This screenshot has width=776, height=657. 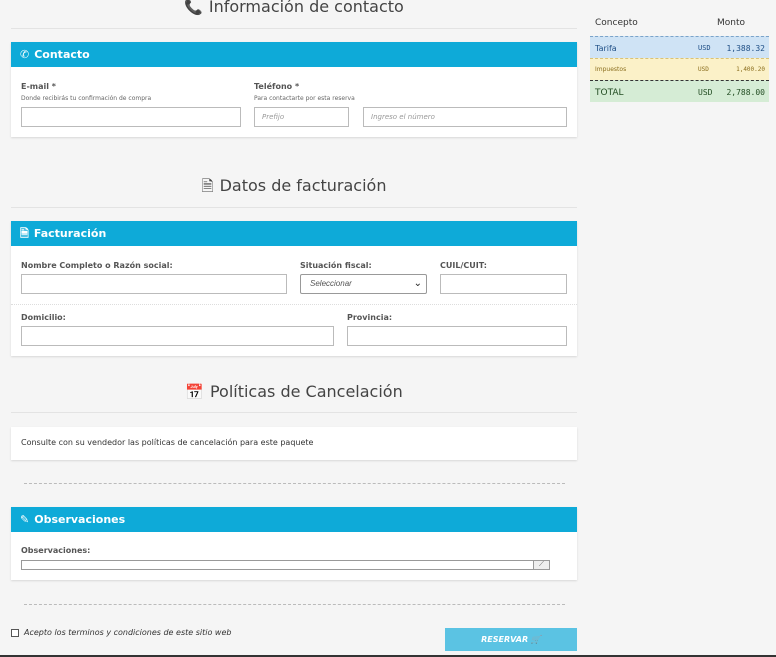 I want to click on phone-label: Teléfono *, so click(x=277, y=86).